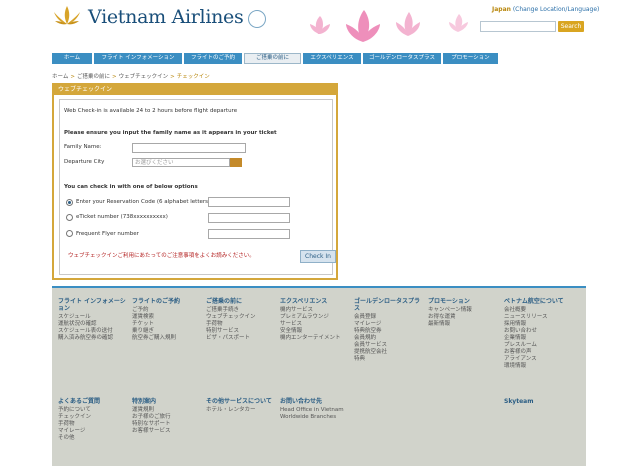 The height and width of the screenshot is (466, 640). Describe the element at coordinates (167, 331) in the screenshot. I see `footer-link: 乗り継ぎ` at that location.